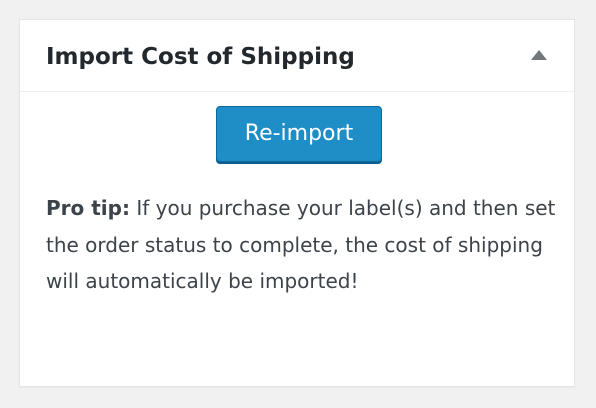 The image size is (596, 408). Describe the element at coordinates (299, 134) in the screenshot. I see `reimport-button: Re-import` at that location.